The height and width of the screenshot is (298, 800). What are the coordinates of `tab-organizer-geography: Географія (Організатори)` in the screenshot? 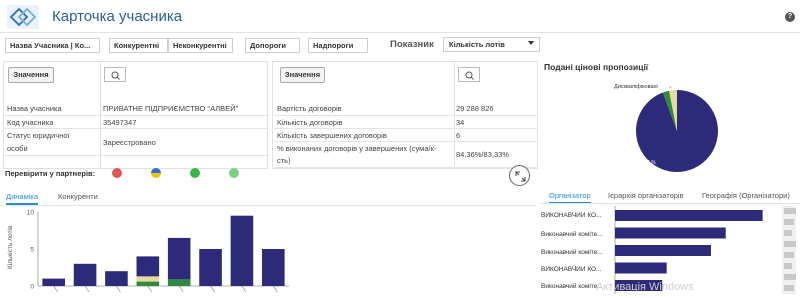 It's located at (746, 196).